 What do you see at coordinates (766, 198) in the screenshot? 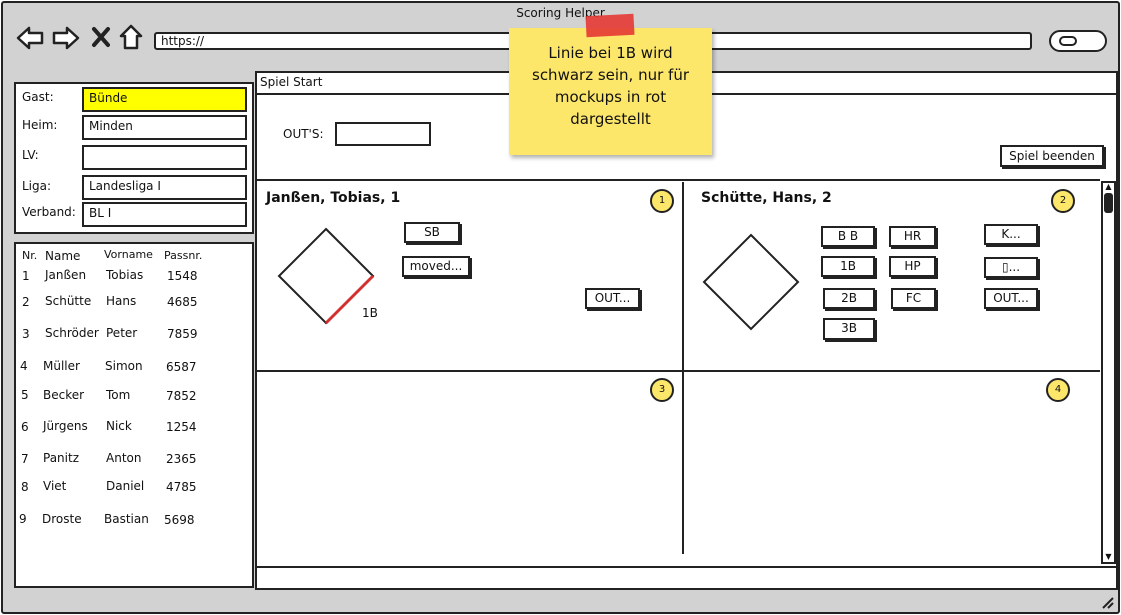
I see `player2-name: Schütte, Hans, 2` at bounding box center [766, 198].